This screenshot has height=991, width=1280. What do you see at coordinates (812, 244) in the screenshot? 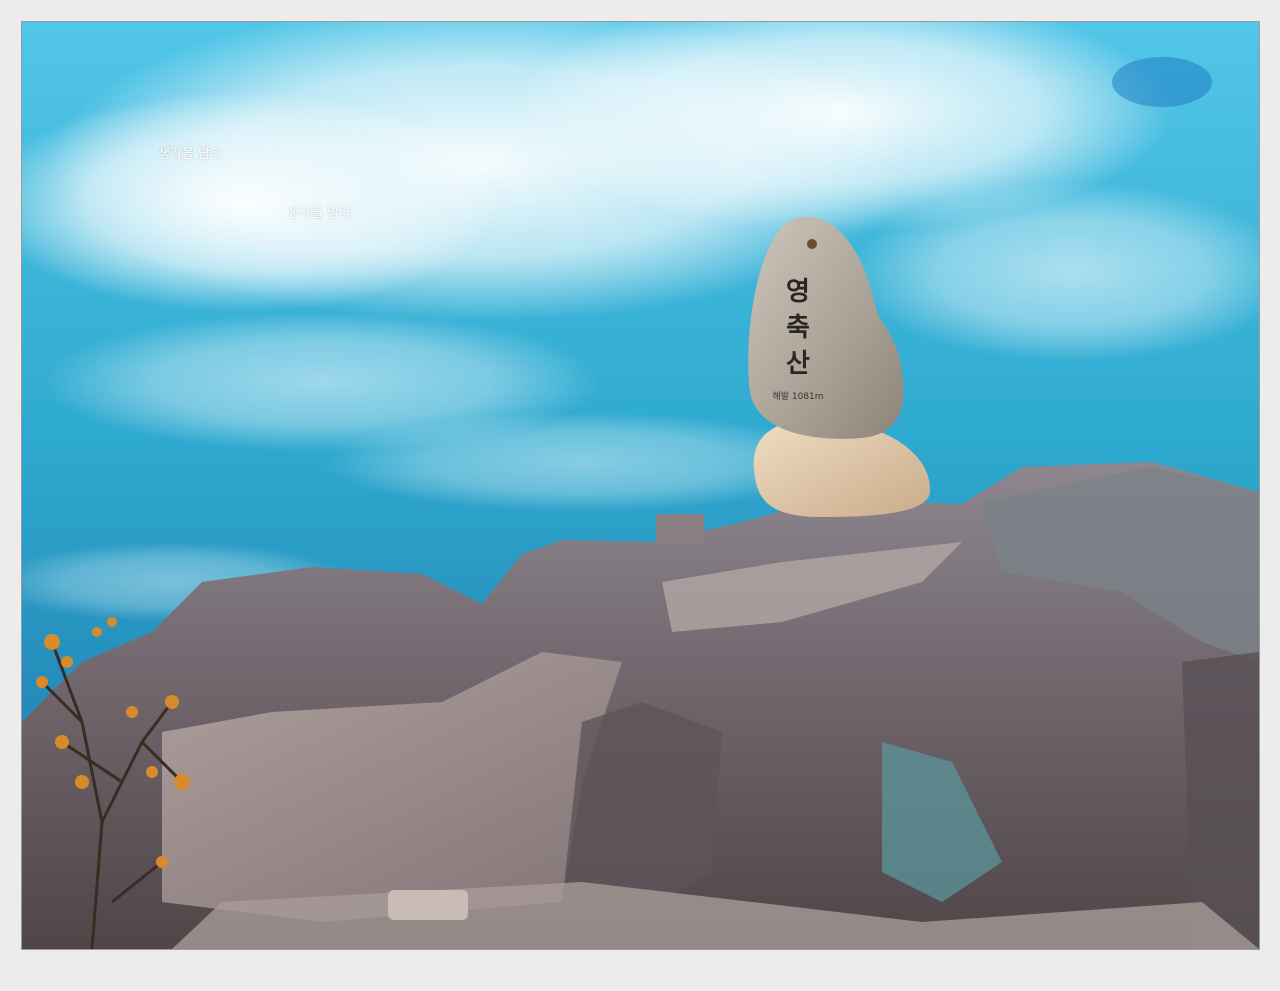
I see `stone-emblem-icon` at bounding box center [812, 244].